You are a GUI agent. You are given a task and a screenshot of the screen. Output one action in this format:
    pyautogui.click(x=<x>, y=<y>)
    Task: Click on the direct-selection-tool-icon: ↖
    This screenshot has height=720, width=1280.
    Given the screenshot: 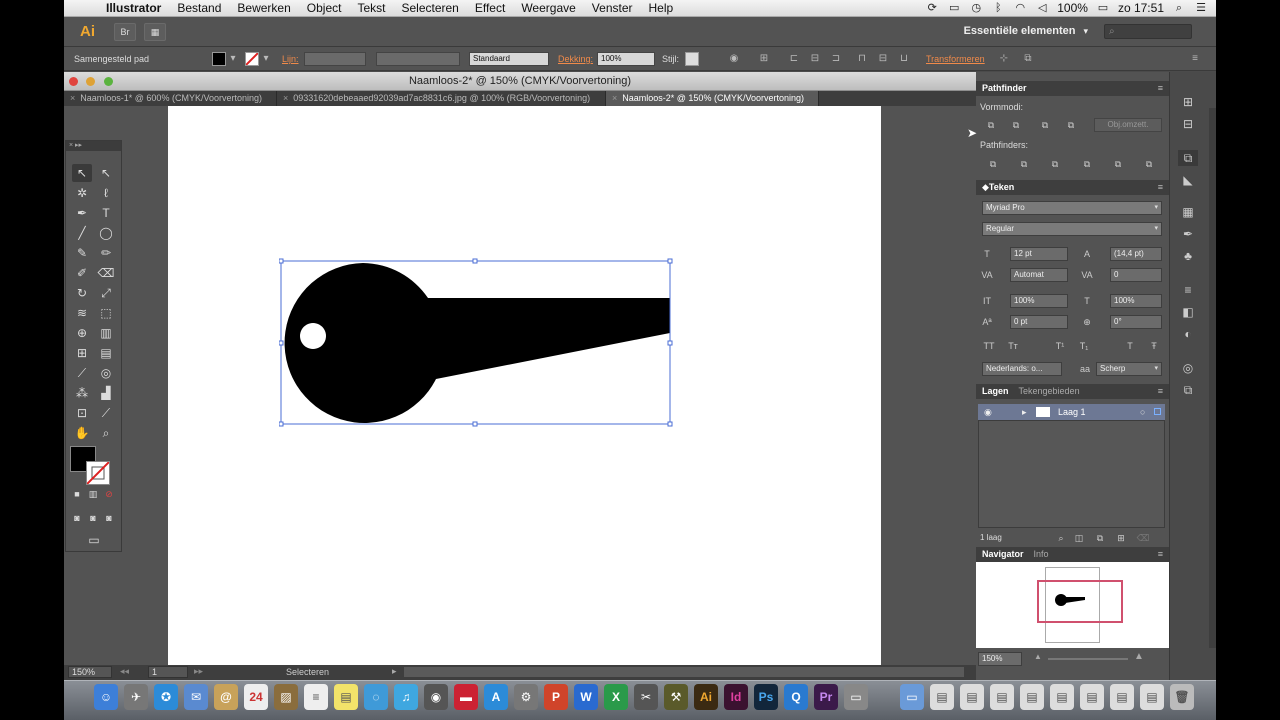 What is the action you would take?
    pyautogui.click(x=106, y=173)
    